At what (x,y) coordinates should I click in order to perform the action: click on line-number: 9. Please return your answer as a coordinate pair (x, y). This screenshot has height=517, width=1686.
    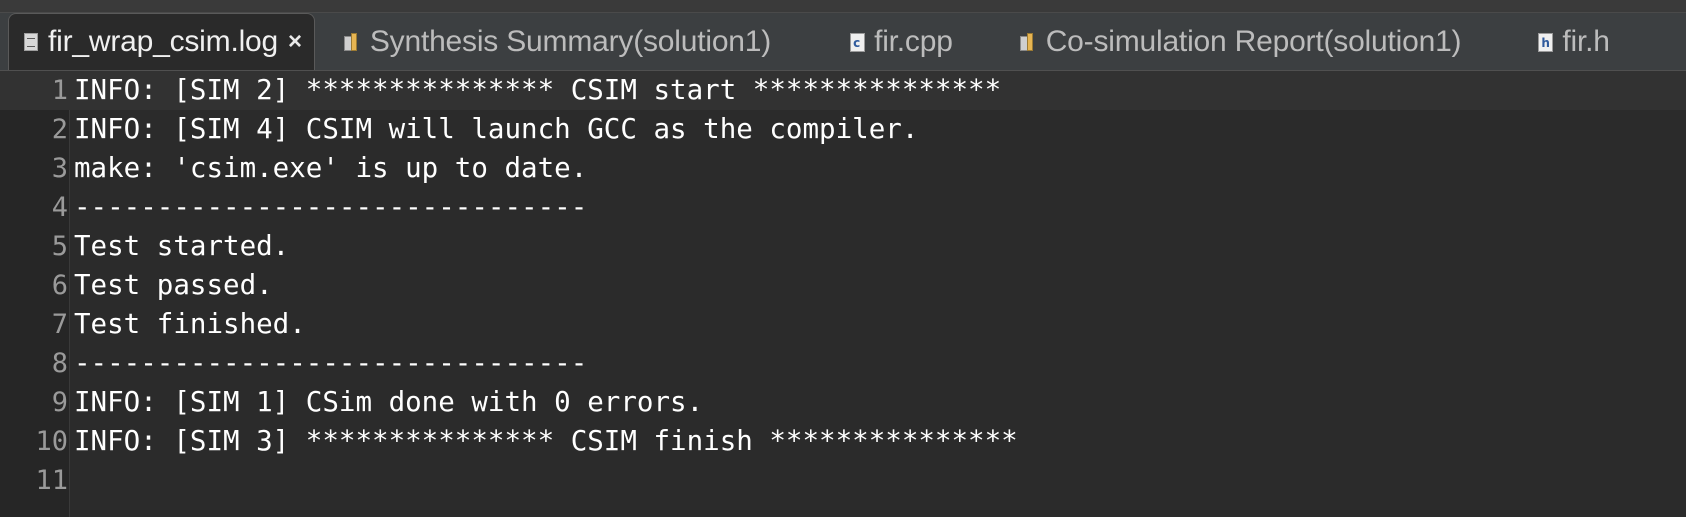
    Looking at the image, I should click on (59, 402).